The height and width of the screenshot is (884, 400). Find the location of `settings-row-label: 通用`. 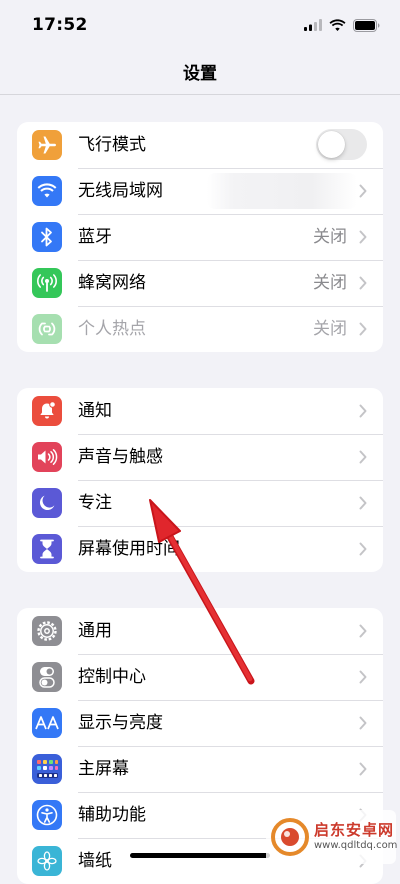

settings-row-label: 通用 is located at coordinates (95, 631).